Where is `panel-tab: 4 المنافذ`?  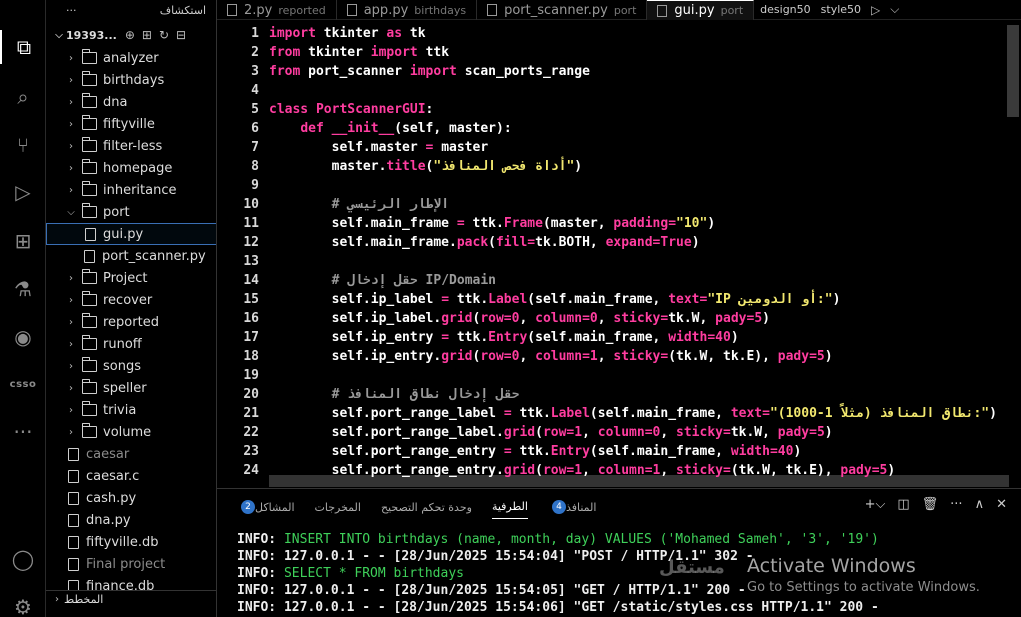
panel-tab: 4 المنافذ is located at coordinates (572, 507).